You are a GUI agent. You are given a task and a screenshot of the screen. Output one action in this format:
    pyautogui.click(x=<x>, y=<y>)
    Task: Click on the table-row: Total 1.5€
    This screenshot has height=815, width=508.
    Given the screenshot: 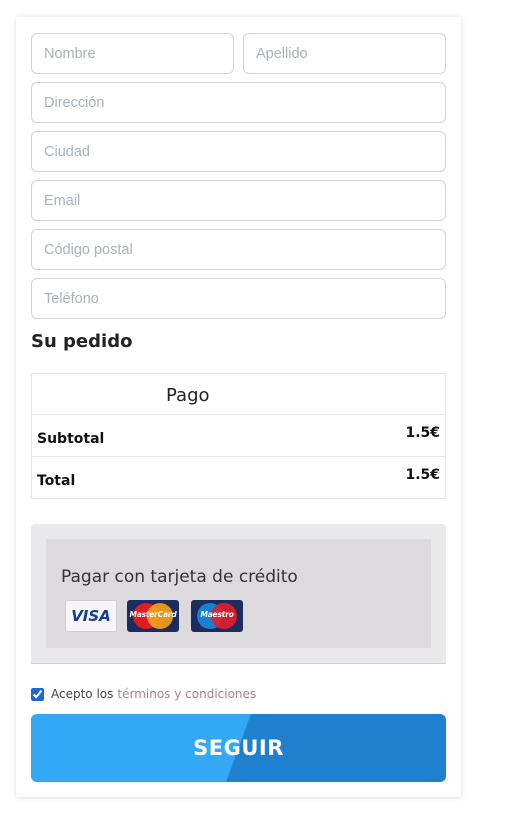 What is the action you would take?
    pyautogui.click(x=238, y=478)
    